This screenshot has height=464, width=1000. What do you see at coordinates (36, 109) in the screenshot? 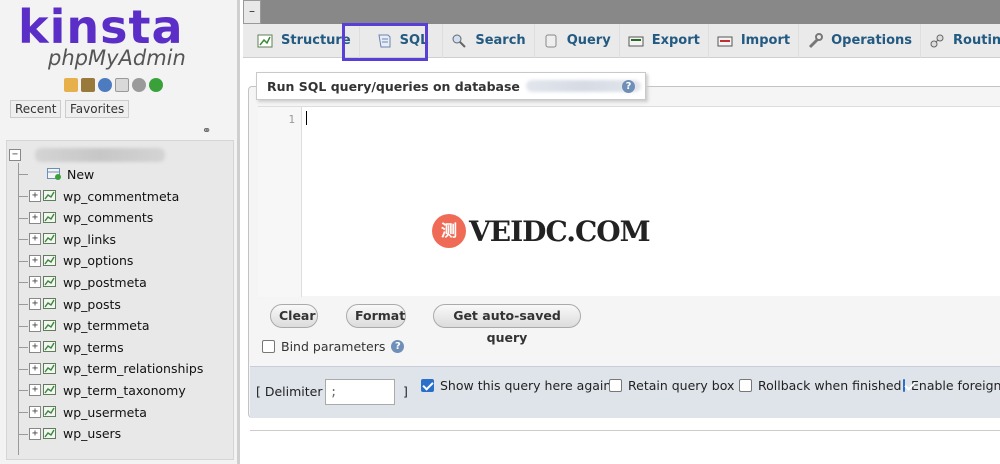
I see `recent-tab: Recent` at bounding box center [36, 109].